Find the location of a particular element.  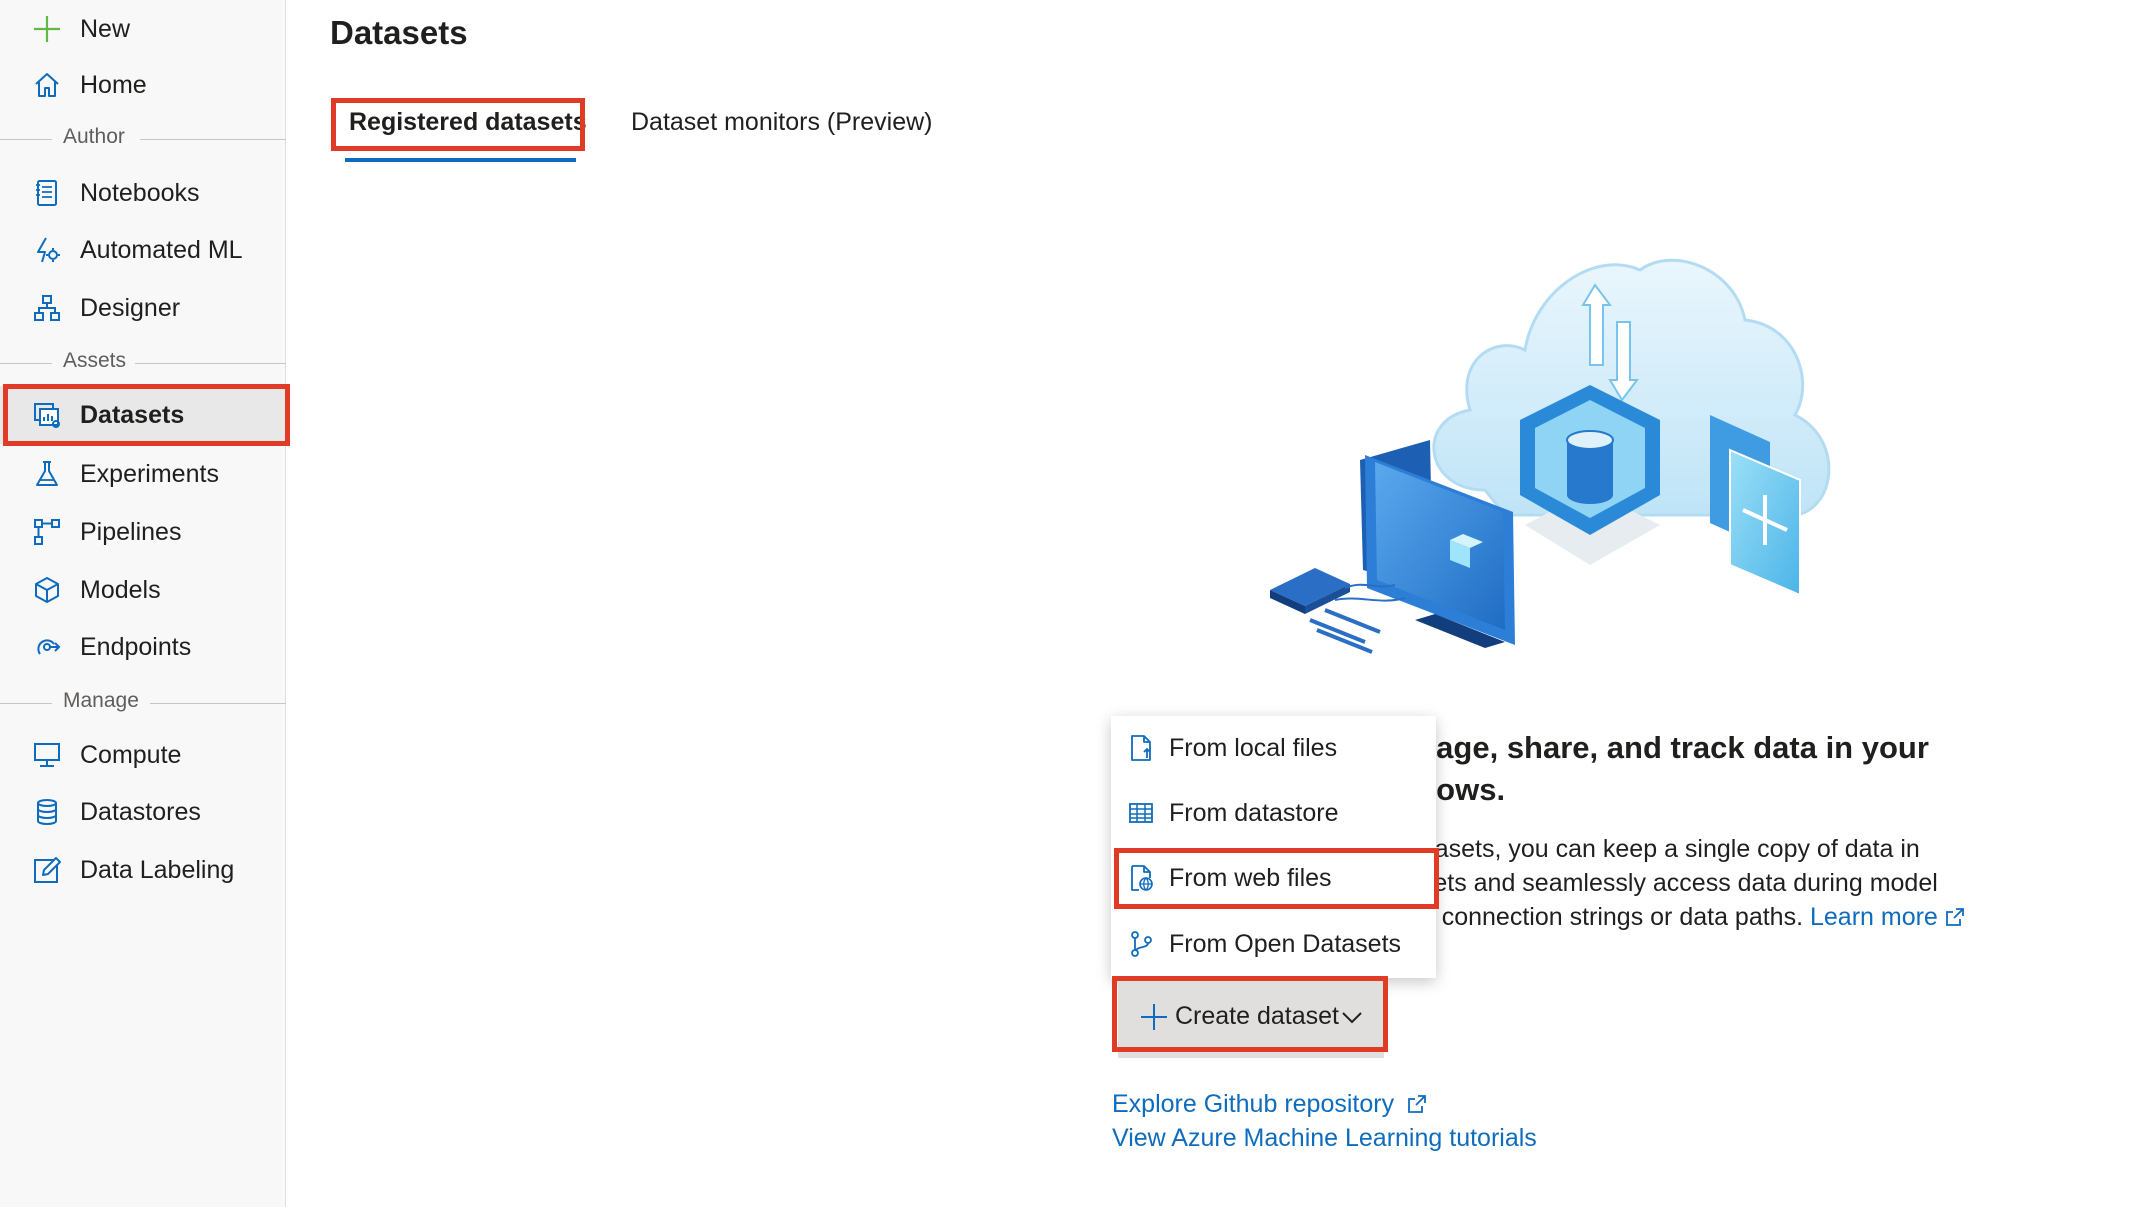

nav-datasets-label: Datasets is located at coordinates (132, 414).